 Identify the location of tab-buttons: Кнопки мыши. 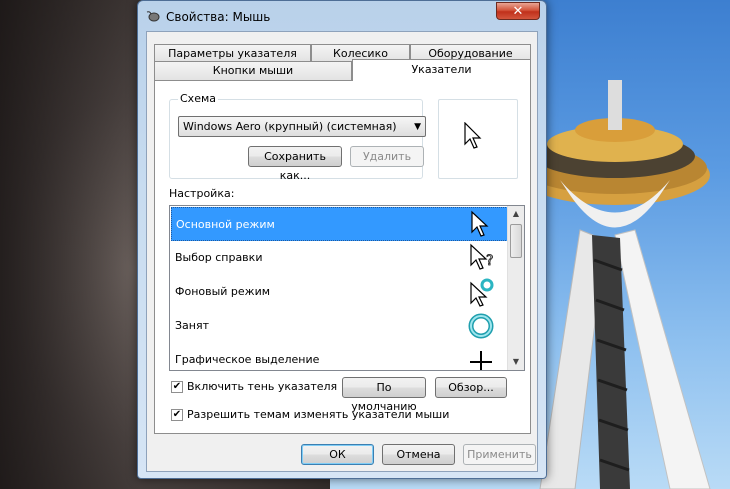
(253, 70).